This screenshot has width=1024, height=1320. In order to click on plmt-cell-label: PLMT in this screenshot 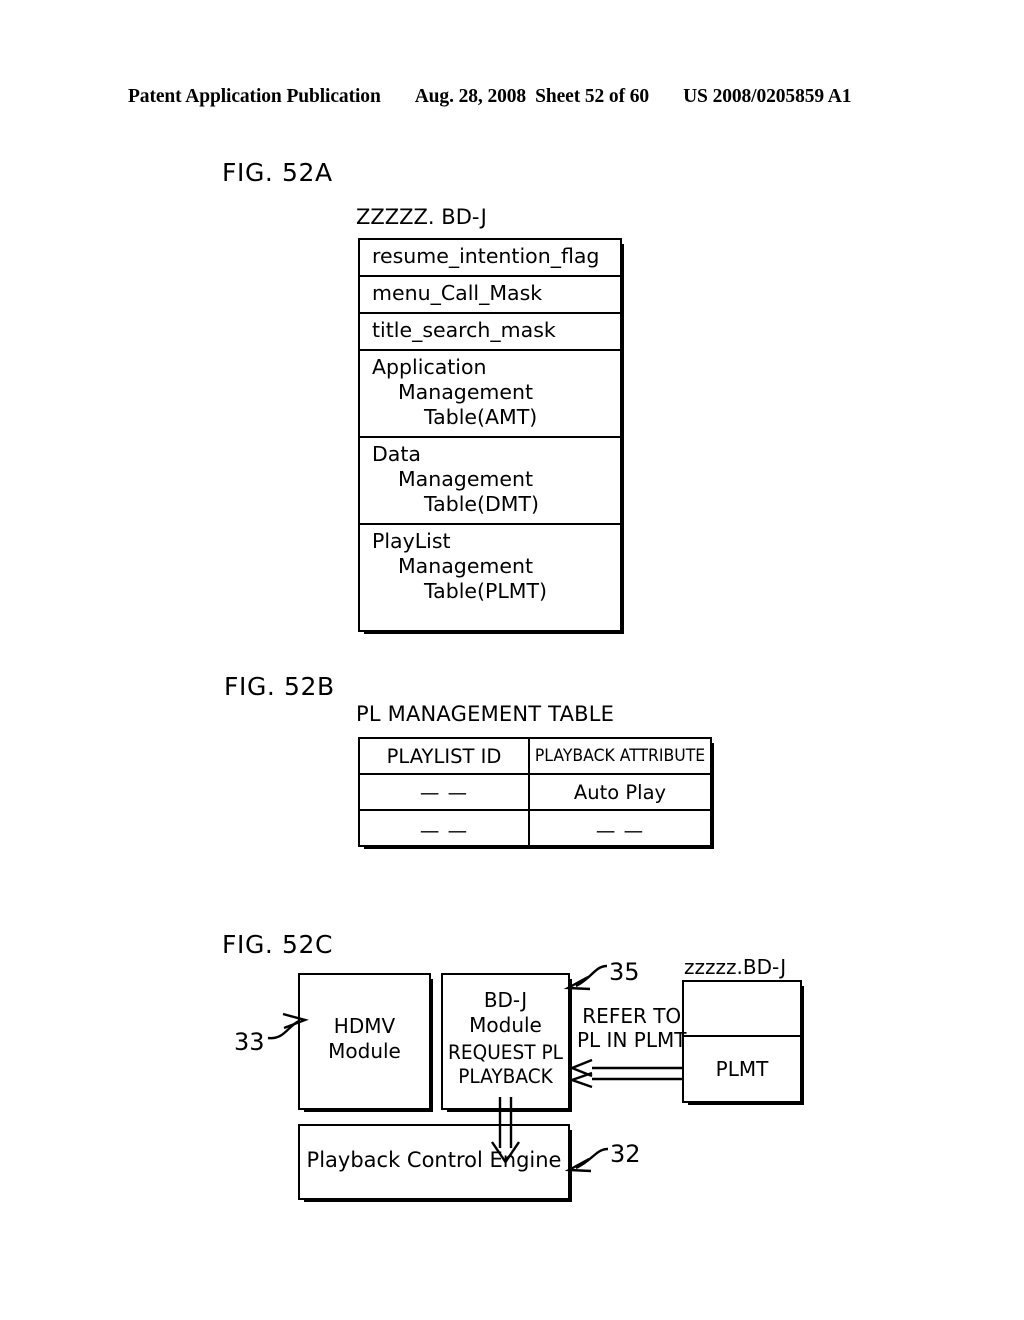, I will do `click(742, 1069)`.